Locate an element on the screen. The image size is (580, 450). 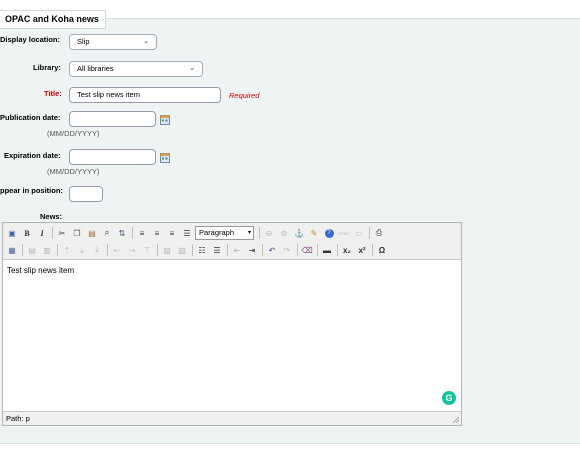
replace-icon: ⇅ is located at coordinates (122, 233).